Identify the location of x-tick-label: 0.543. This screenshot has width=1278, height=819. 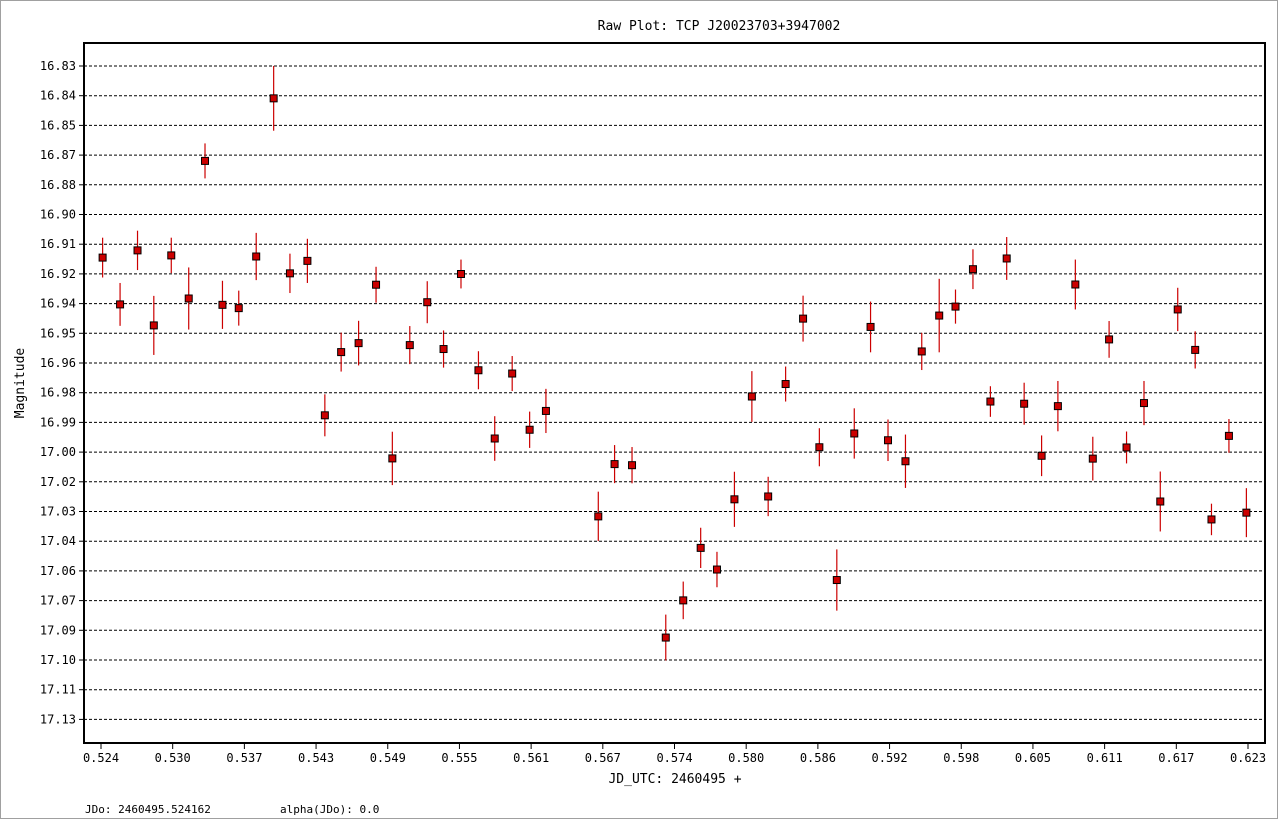
(316, 758).